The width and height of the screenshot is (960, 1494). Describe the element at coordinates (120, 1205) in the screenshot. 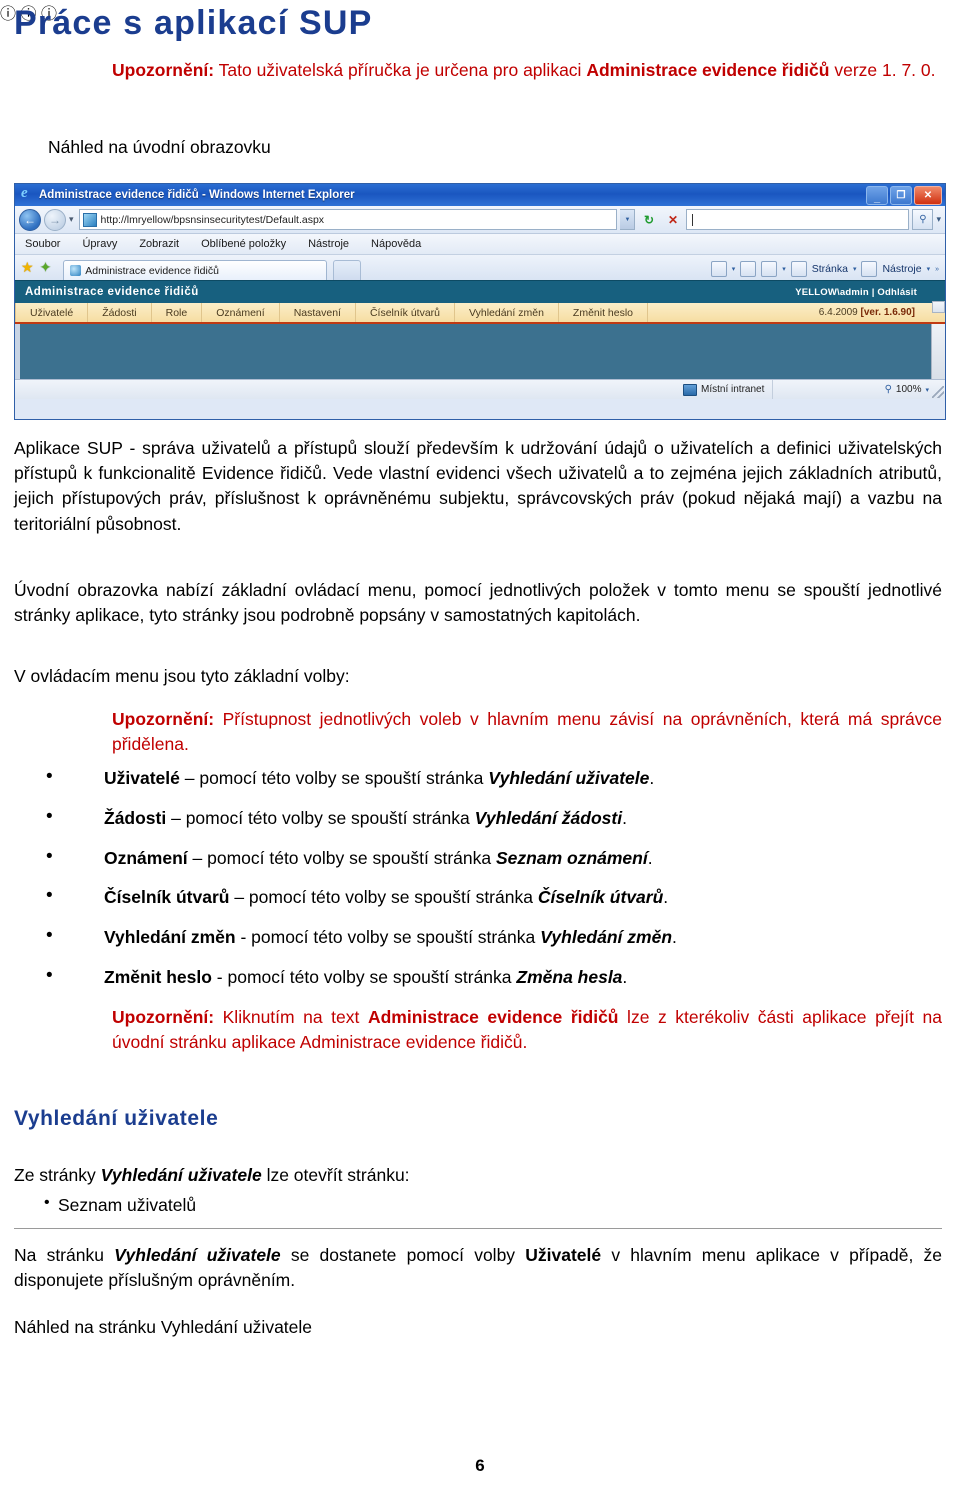

I see `list-item: Seznam uživatelů` at that location.